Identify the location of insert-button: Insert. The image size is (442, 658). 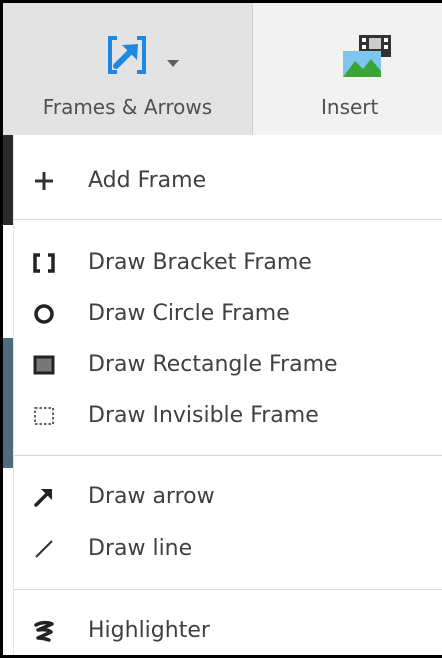
(347, 69).